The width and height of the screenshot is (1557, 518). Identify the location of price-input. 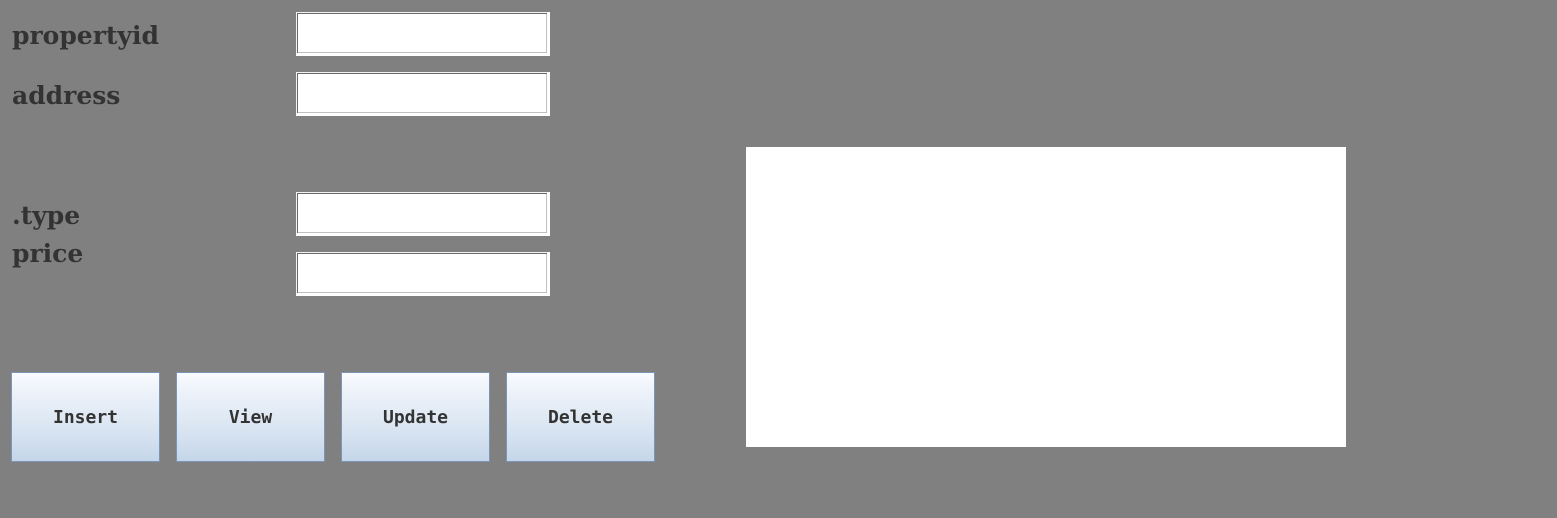
(423, 274).